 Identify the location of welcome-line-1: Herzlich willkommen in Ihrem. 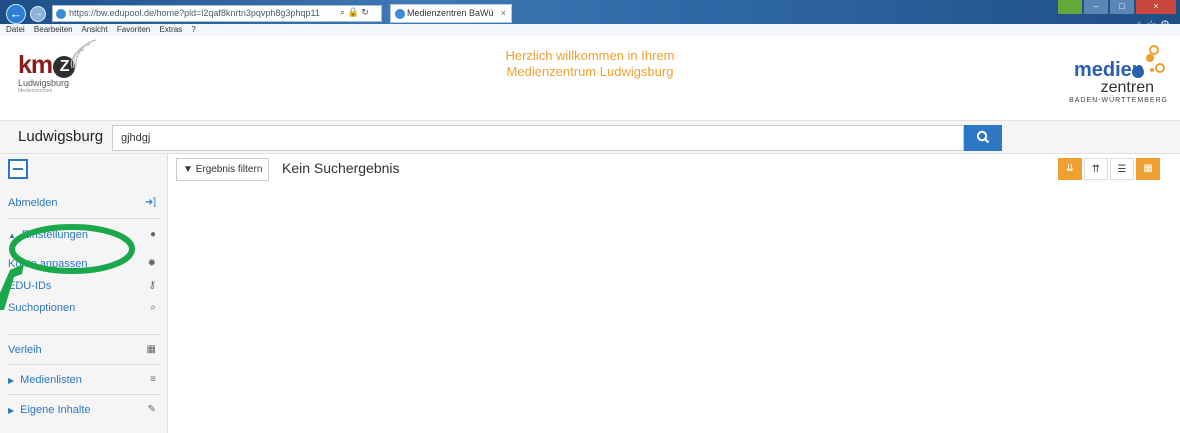
(590, 55).